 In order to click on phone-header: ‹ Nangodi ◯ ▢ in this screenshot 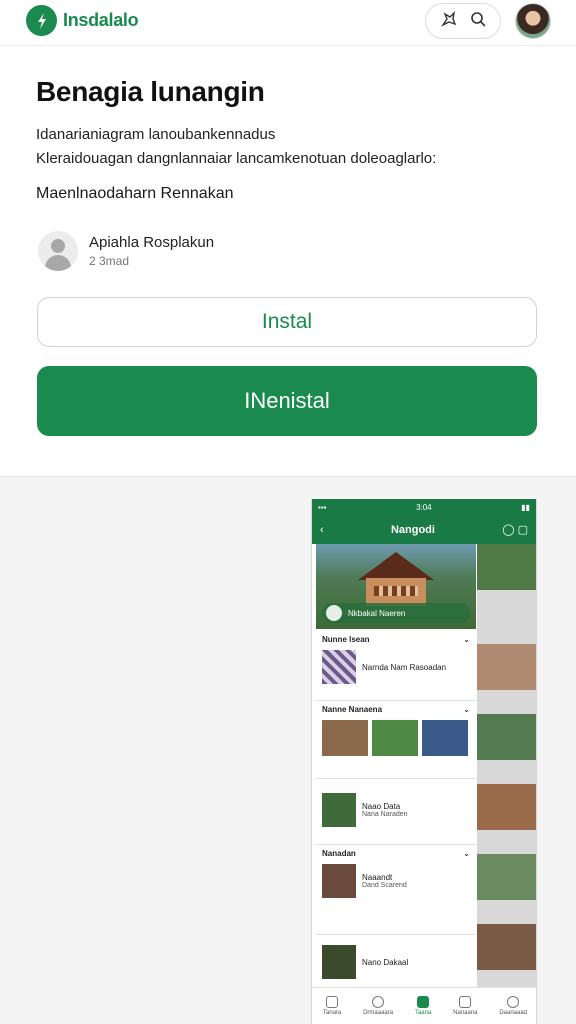, I will do `click(424, 529)`.